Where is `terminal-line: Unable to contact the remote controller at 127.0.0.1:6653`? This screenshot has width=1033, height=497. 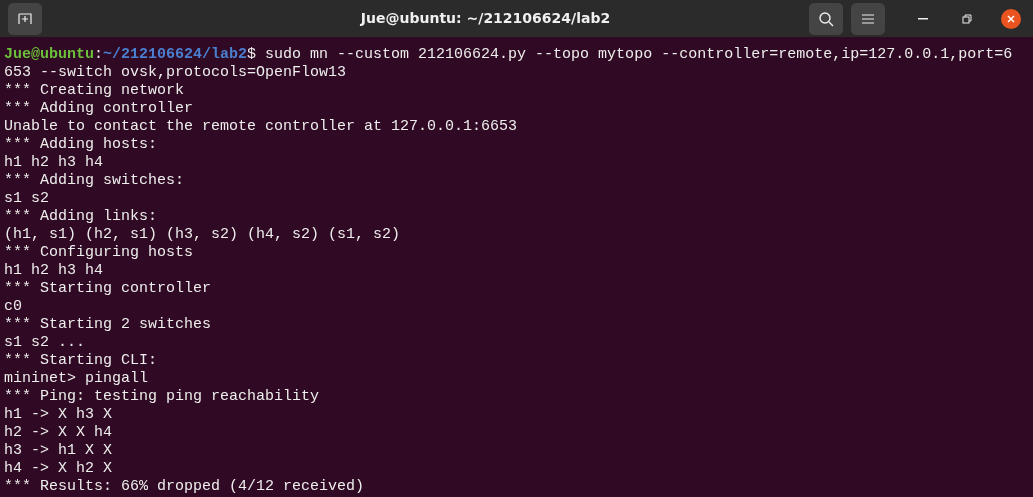 terminal-line: Unable to contact the remote controller at 127.0.0.1:6653 is located at coordinates (261, 127).